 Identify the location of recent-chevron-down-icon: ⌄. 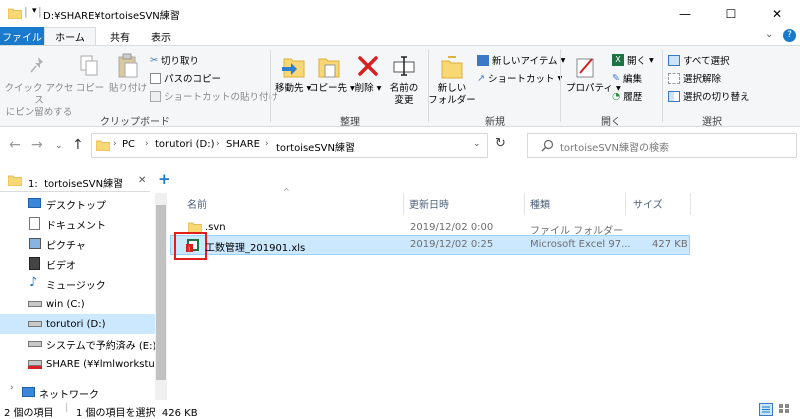
(59, 146).